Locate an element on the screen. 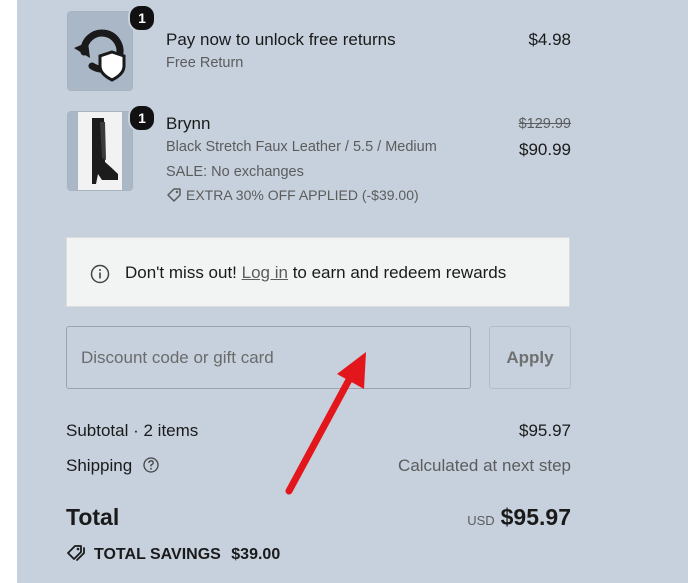 This screenshot has height=583, width=688. discount-tag-label: EXTRA 30% OFF APPLIED (-$39.00) is located at coordinates (302, 195).